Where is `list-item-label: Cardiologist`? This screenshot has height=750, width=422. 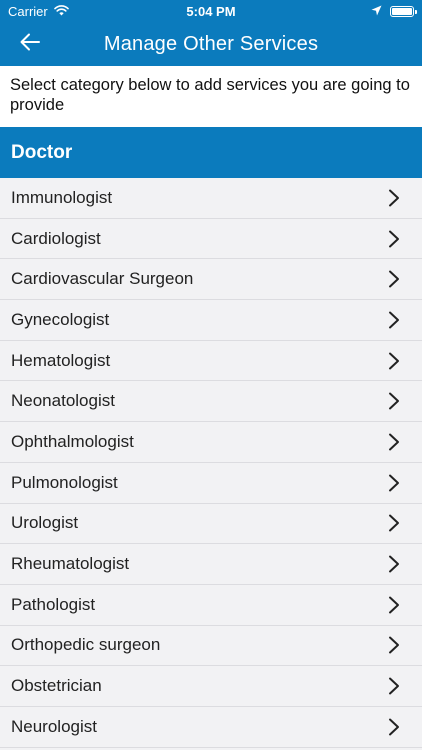
list-item-label: Cardiologist is located at coordinates (56, 238).